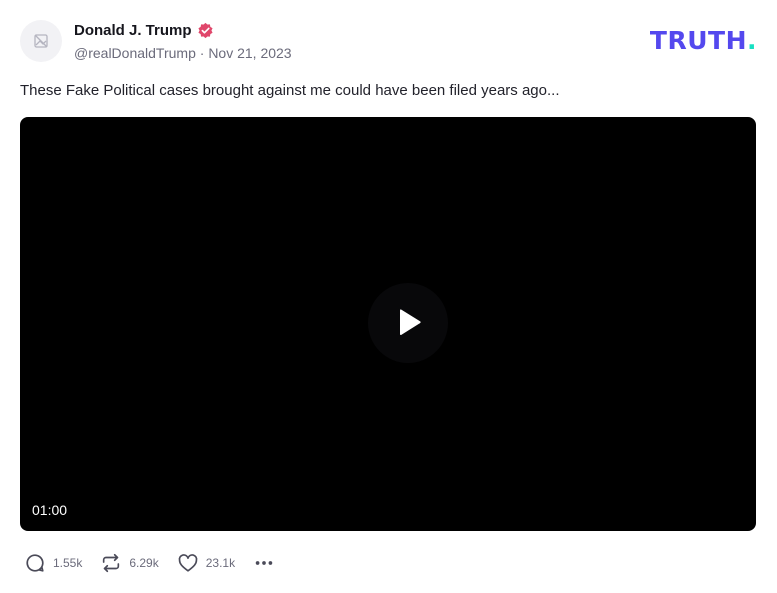 This screenshot has width=777, height=593. I want to click on image-placeholder-icon, so click(41, 41).